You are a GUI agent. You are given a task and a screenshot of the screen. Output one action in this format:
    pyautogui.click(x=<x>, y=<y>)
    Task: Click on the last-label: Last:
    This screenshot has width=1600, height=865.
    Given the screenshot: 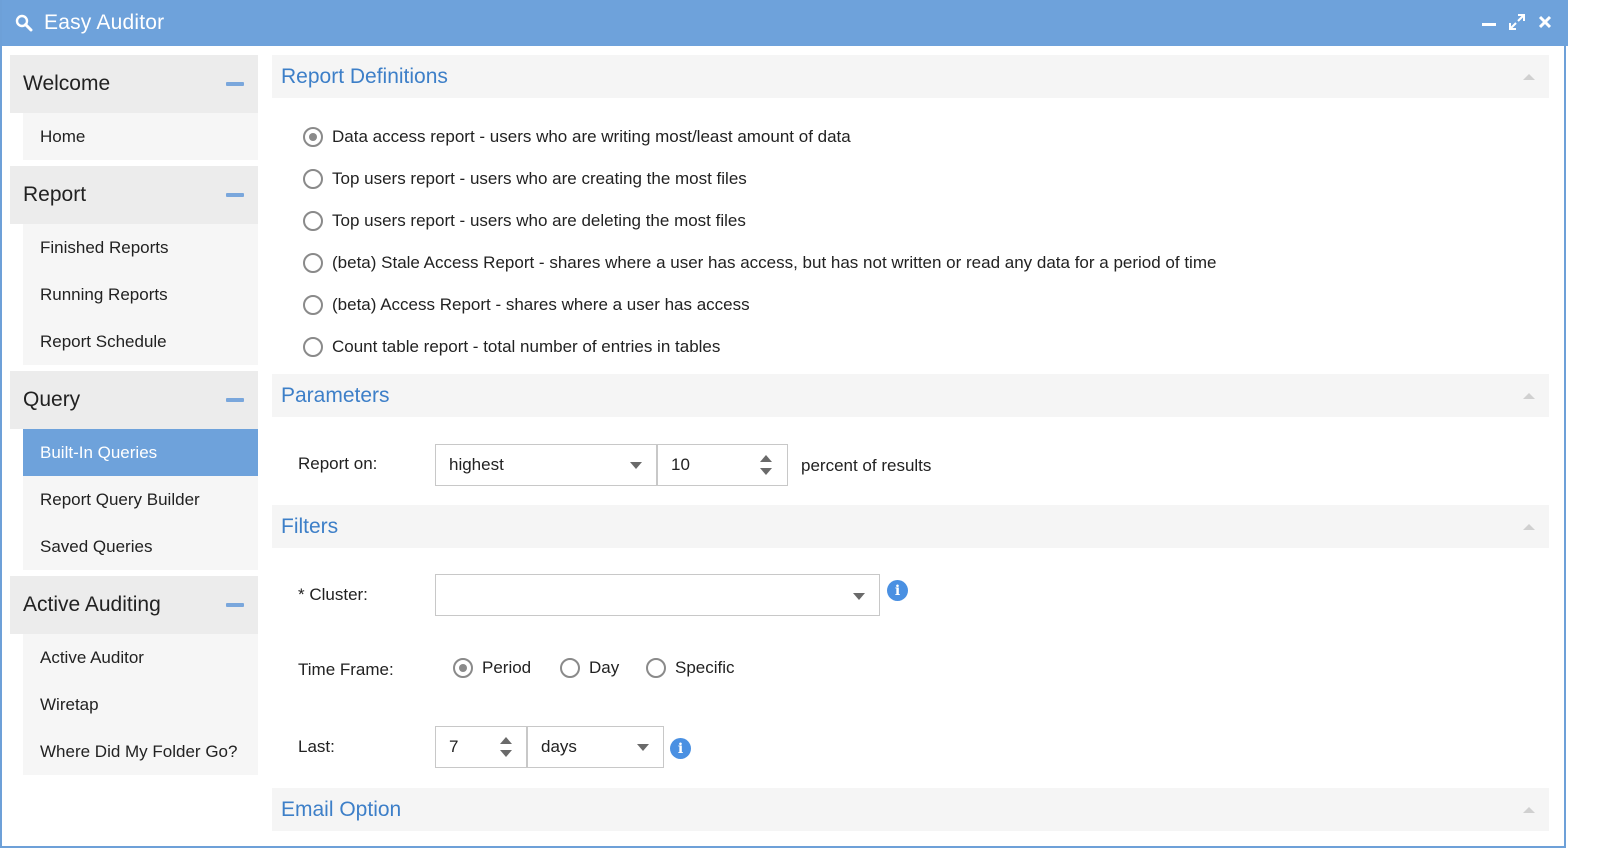 What is the action you would take?
    pyautogui.click(x=316, y=746)
    